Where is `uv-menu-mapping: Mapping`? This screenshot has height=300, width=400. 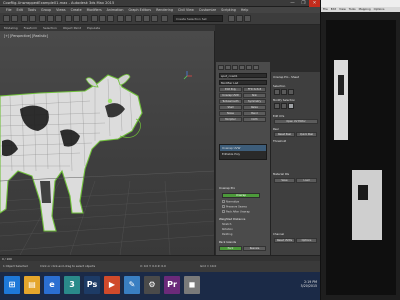
uv-menu-mapping: Mapping is located at coordinates (365, 9).